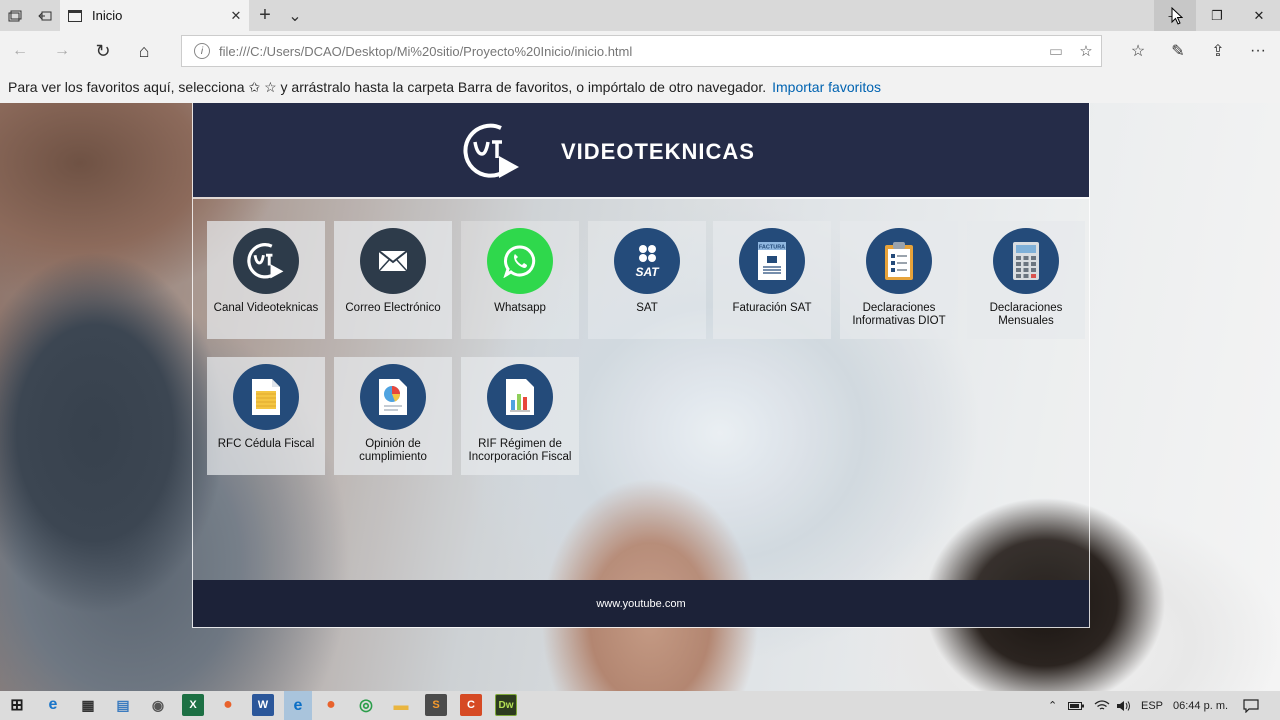 The height and width of the screenshot is (720, 1280). I want to click on taskbar-paint: ◉, so click(158, 705).